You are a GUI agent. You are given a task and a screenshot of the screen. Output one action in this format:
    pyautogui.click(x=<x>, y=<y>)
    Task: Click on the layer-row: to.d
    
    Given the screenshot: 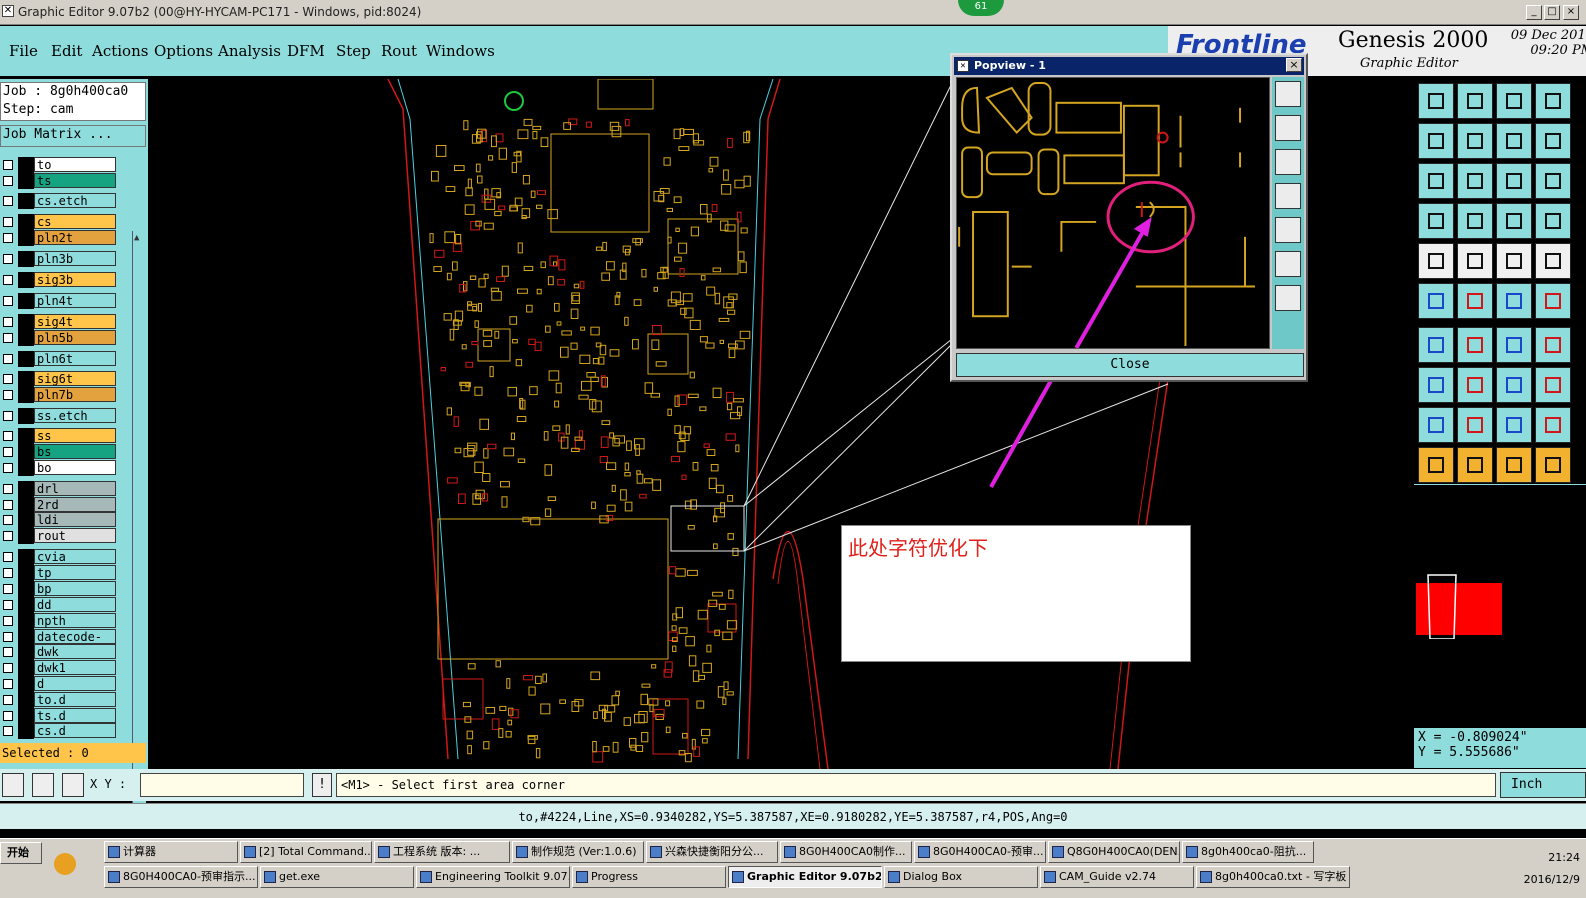 What is the action you would take?
    pyautogui.click(x=66, y=700)
    